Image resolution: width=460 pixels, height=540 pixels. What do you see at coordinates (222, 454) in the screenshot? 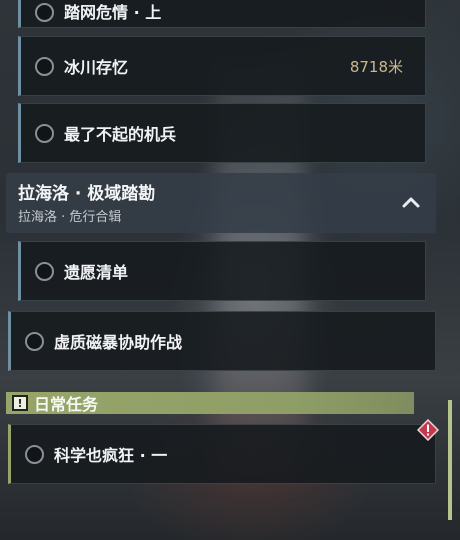
I see `quest-item-science: 科学也疯狂 · 一` at bounding box center [222, 454].